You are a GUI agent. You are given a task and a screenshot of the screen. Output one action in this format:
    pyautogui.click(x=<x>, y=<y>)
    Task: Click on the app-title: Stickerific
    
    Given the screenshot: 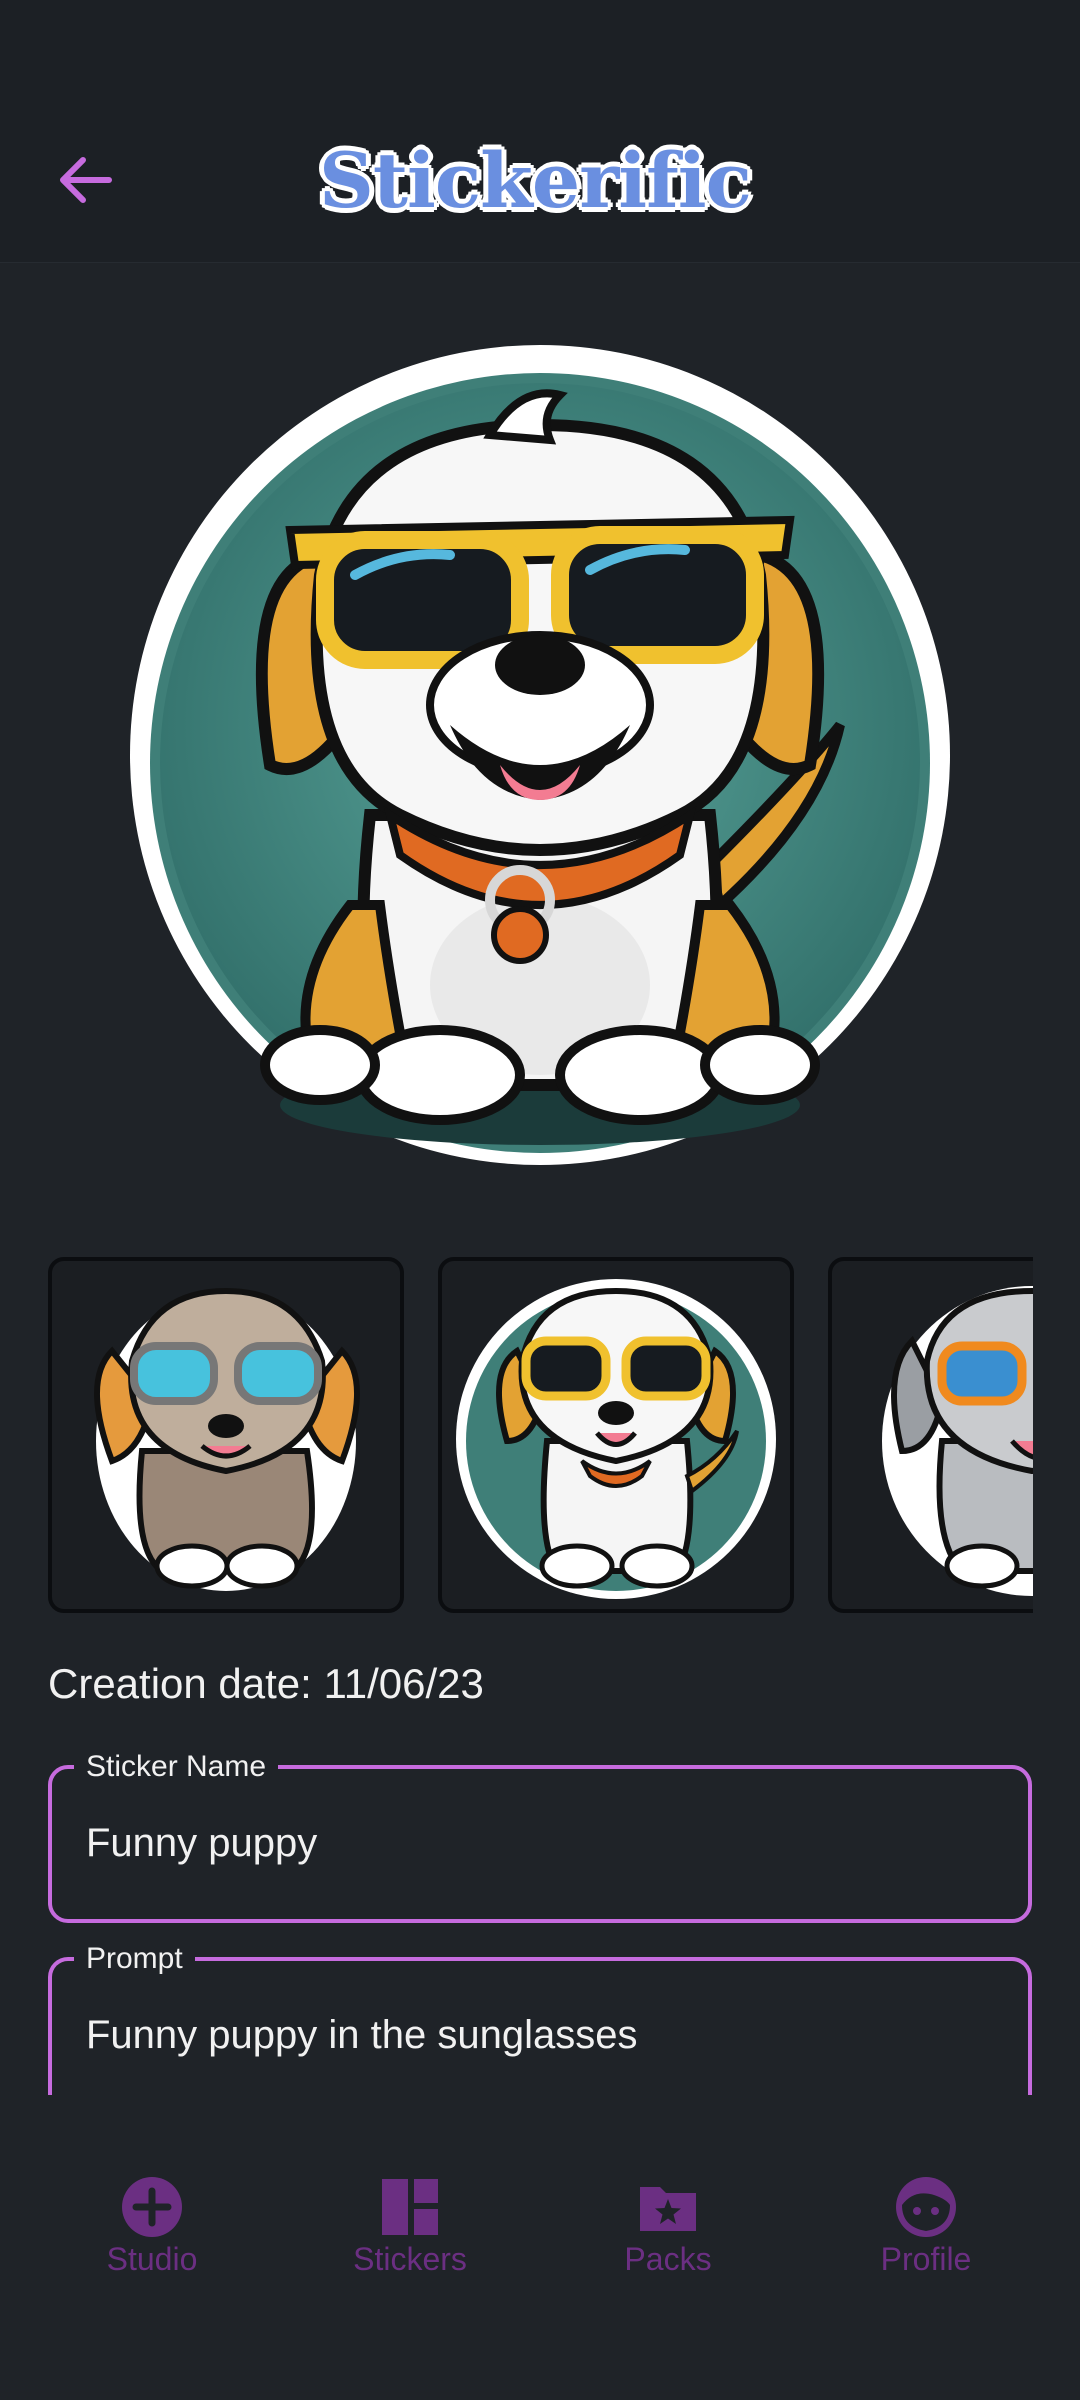 What is the action you would take?
    pyautogui.click(x=536, y=180)
    